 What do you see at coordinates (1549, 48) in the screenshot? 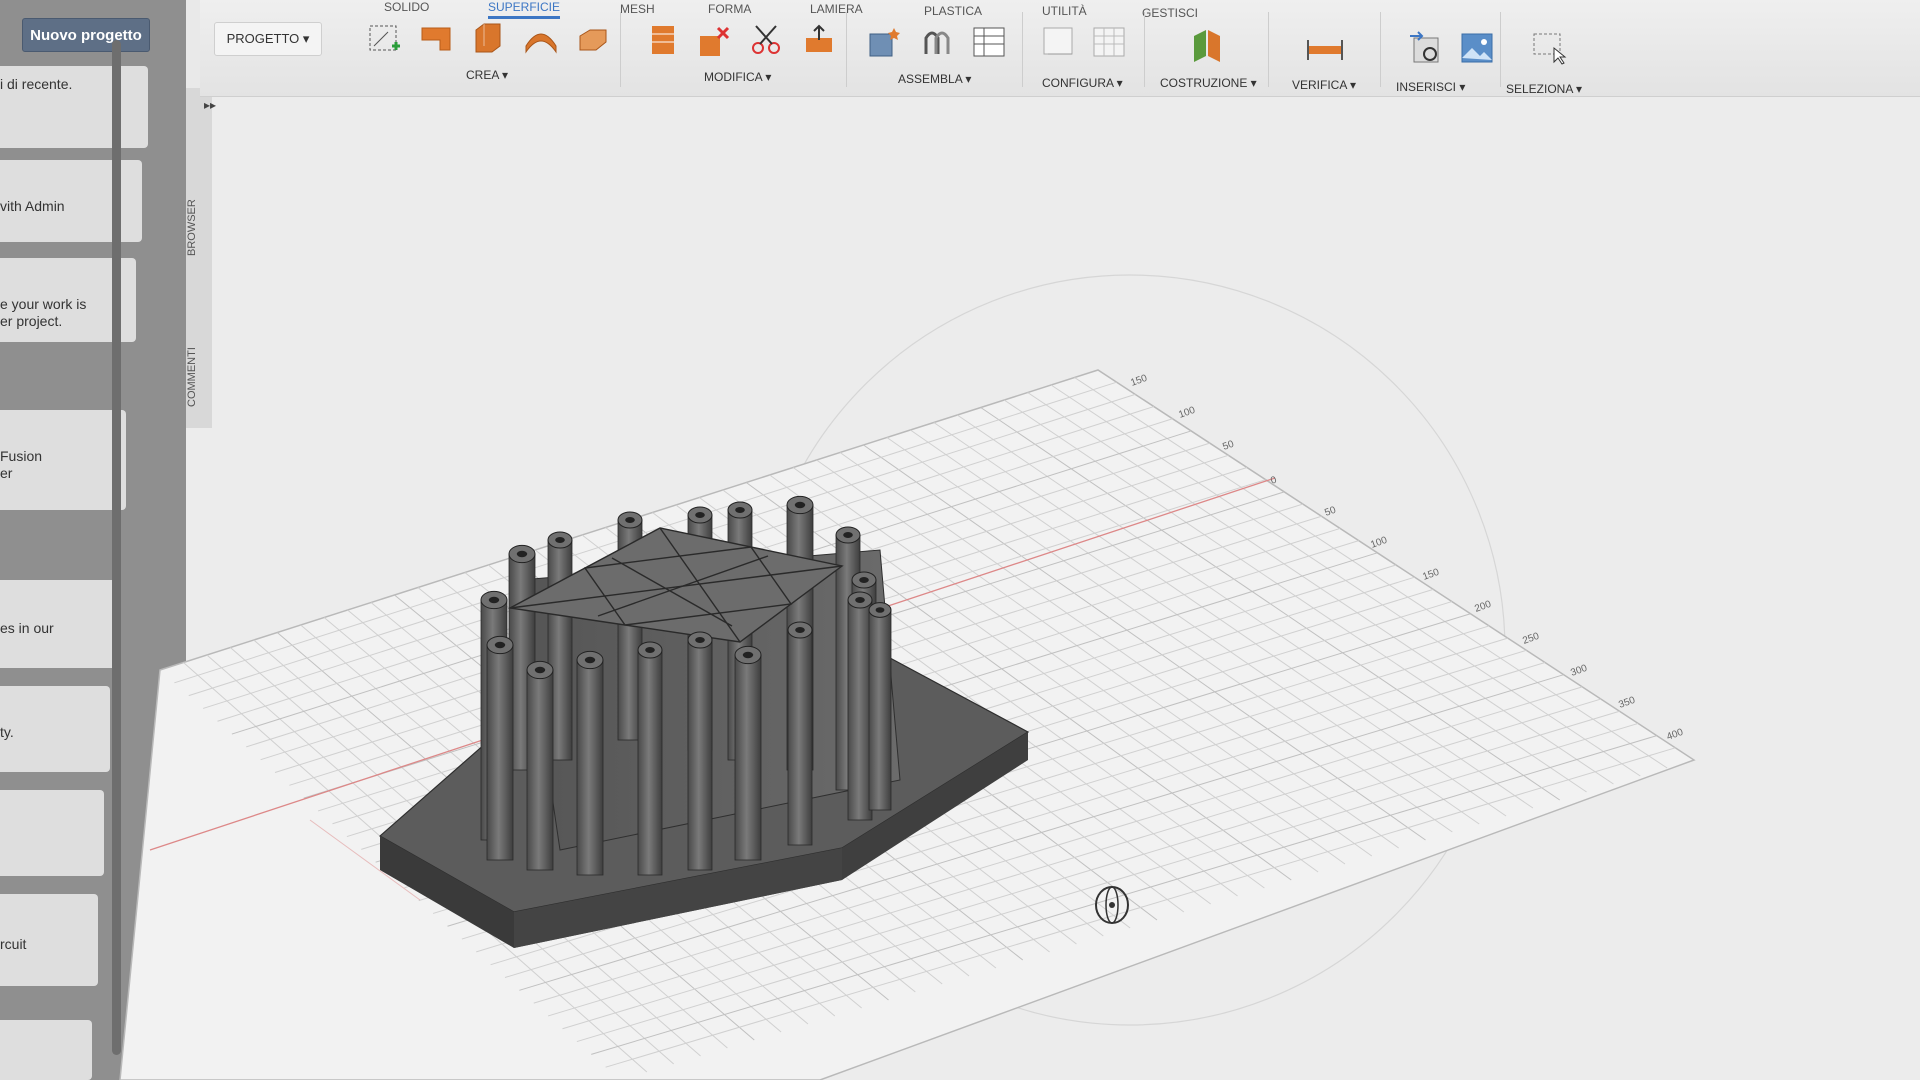
I see `select-box-icon` at bounding box center [1549, 48].